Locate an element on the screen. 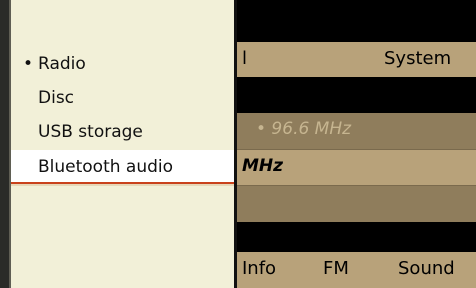 Image resolution: width=476 pixels, height=288 pixels. menu-item-label: Disc is located at coordinates (56, 98).